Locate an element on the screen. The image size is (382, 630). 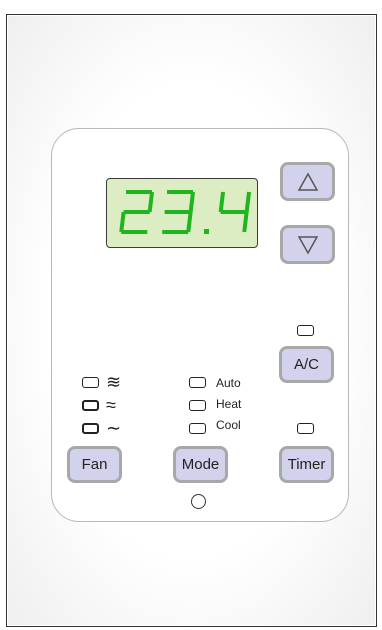
temperature-up-button is located at coordinates (307, 181).